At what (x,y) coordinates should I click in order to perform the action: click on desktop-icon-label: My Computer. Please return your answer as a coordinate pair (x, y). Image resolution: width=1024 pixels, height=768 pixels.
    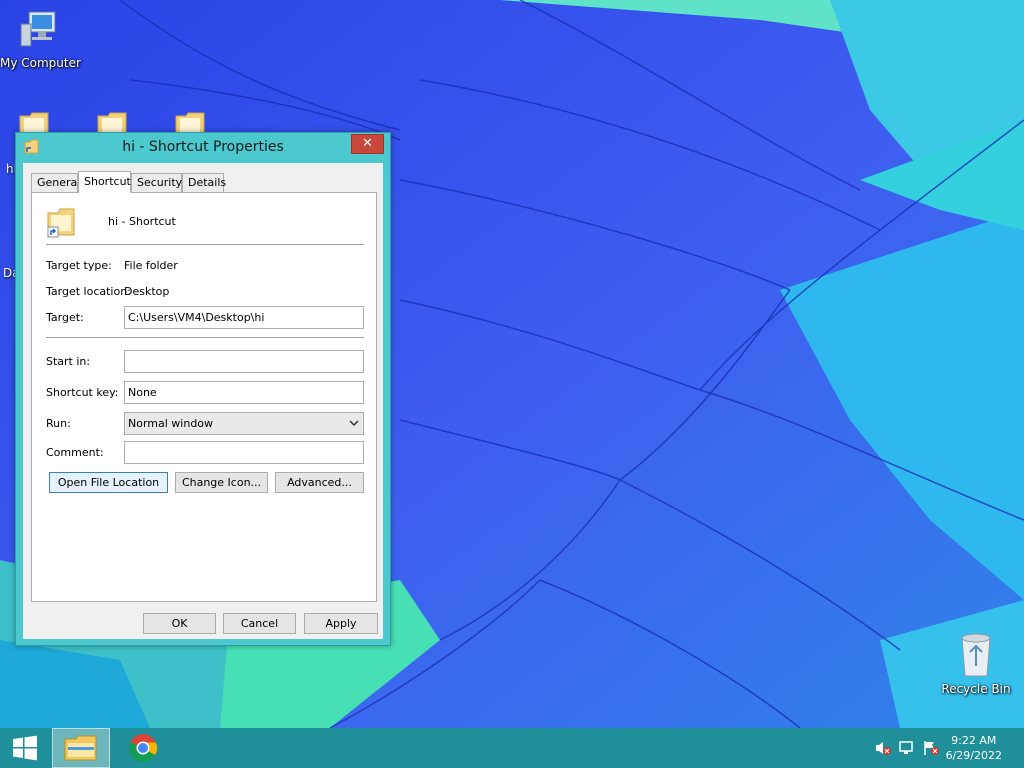
    Looking at the image, I should click on (40, 63).